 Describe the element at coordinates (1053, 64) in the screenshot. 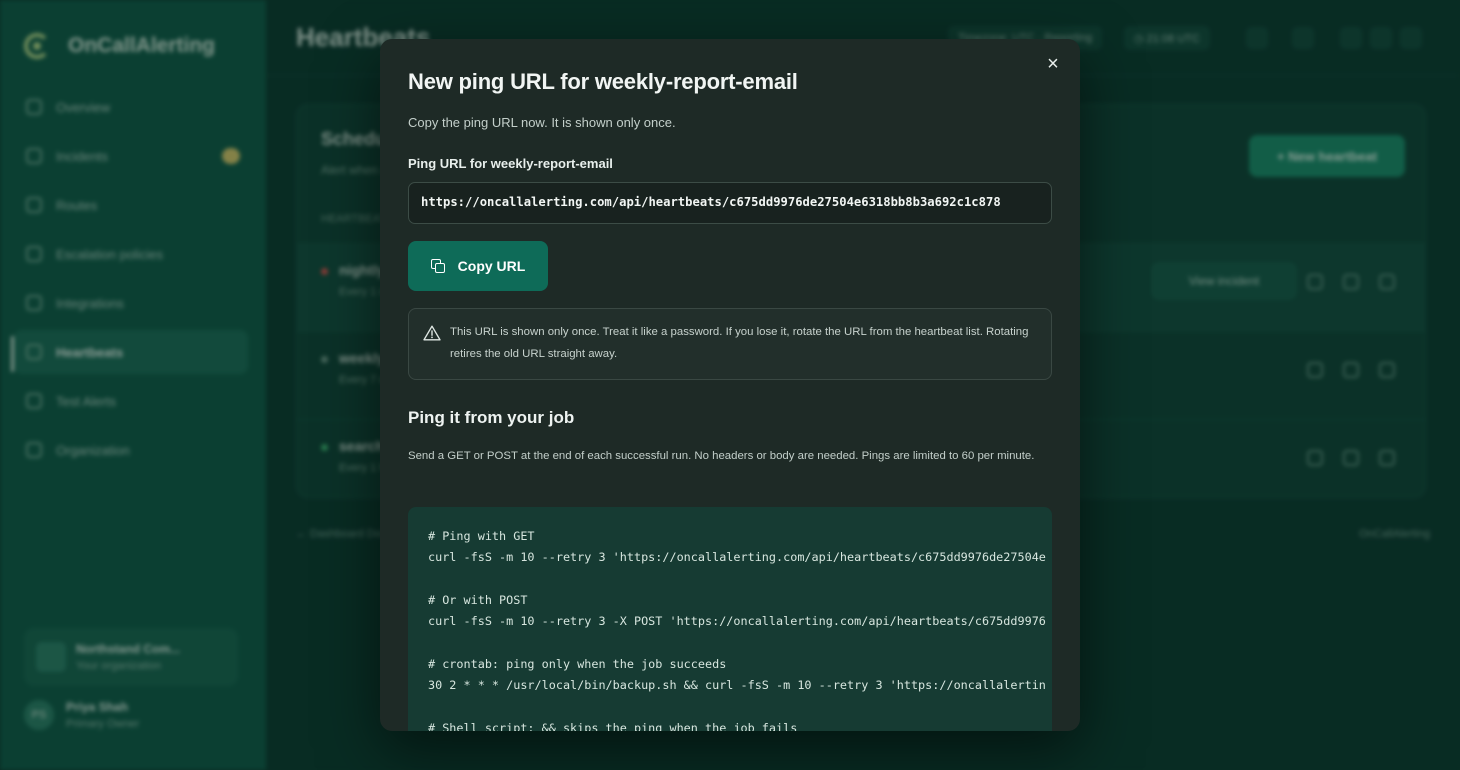

I see `close-icon: ×` at that location.